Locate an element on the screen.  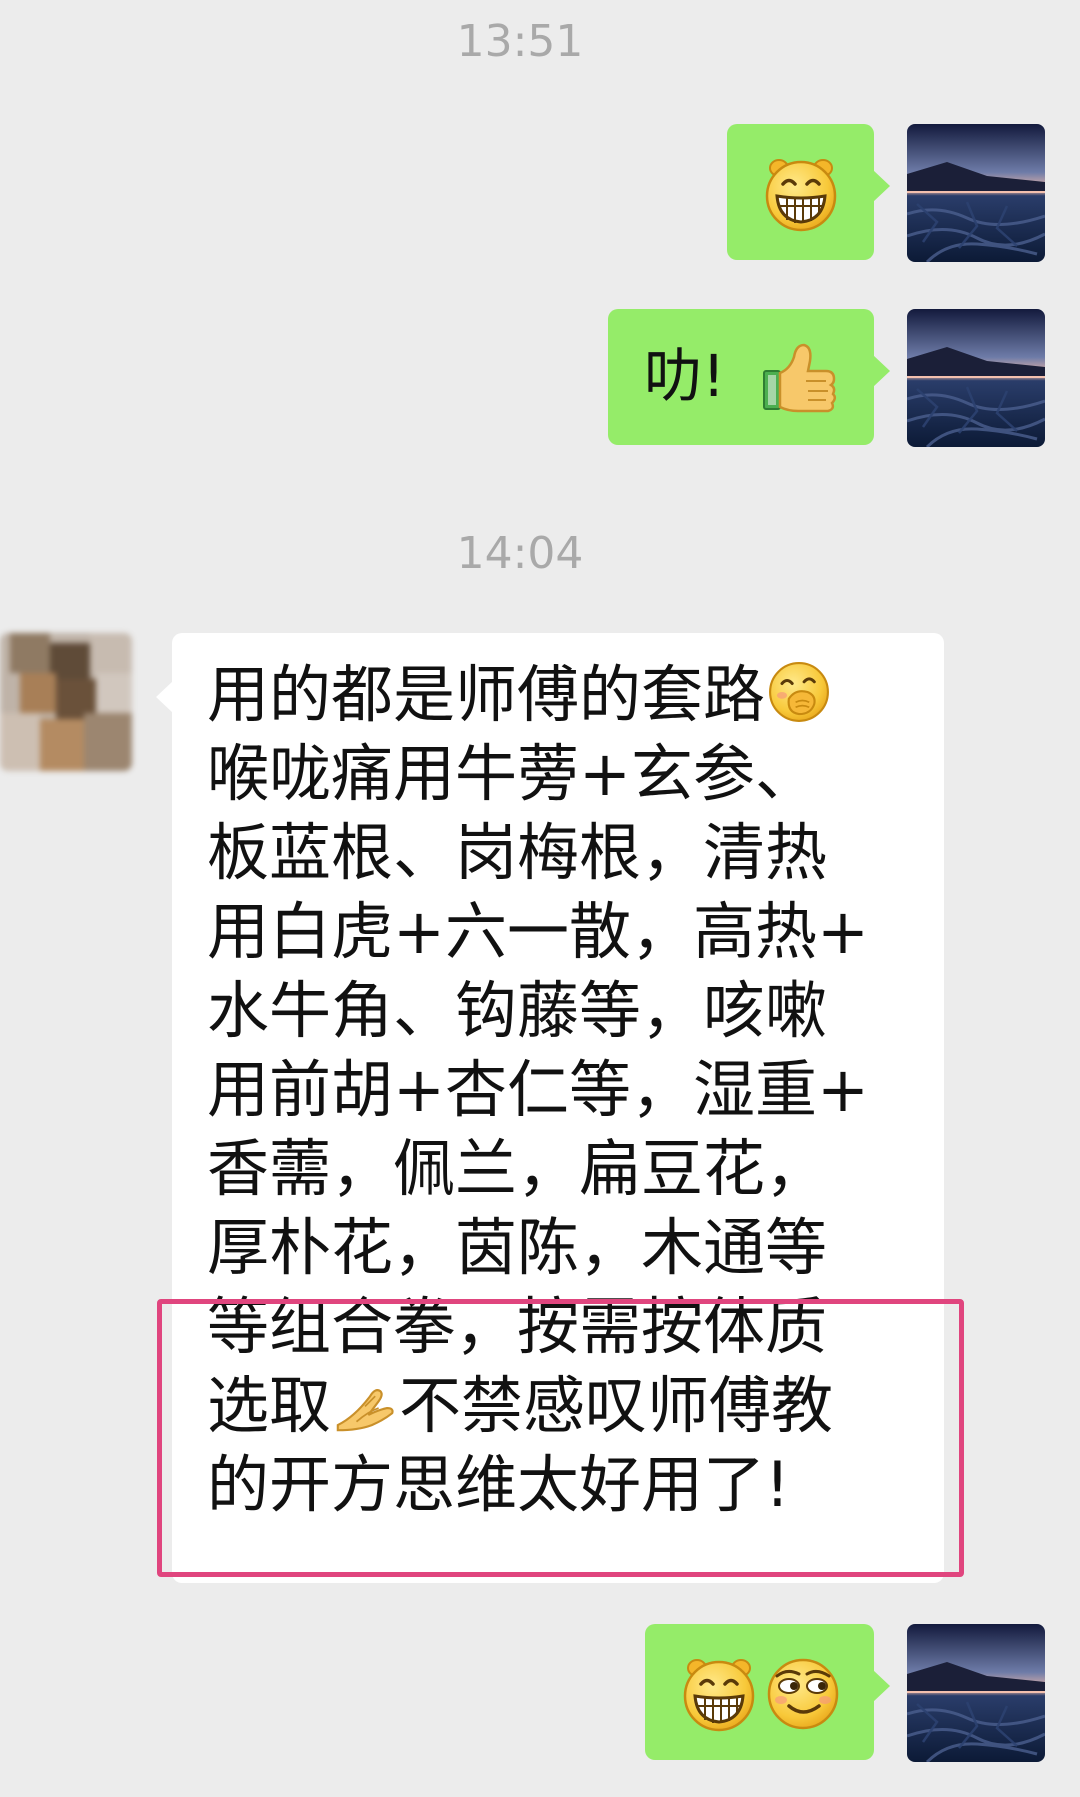
message-line: 厚朴花，茵陈，木通等 is located at coordinates (517, 1247).